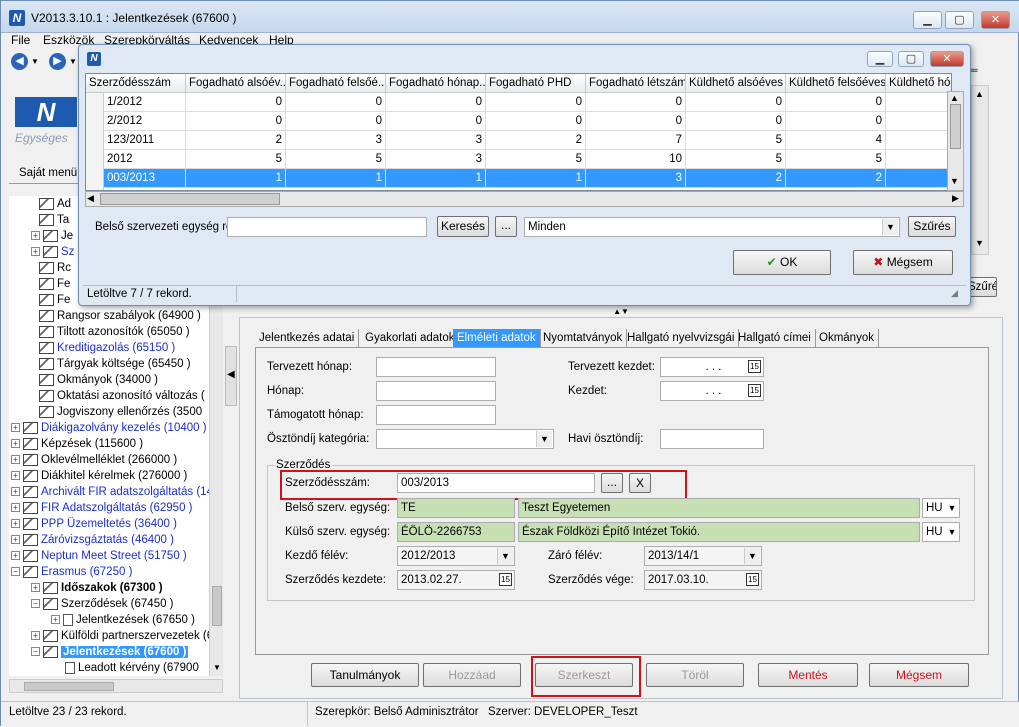 This screenshot has width=1019, height=727. I want to click on splitter-arrows-icon: ▲▼, so click(621, 311).